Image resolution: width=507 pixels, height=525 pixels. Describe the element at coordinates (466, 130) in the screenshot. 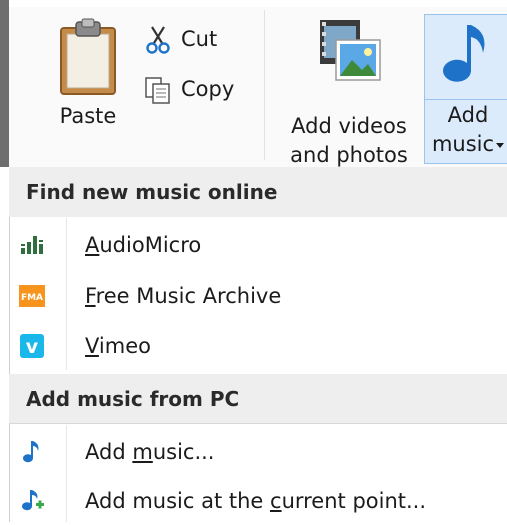

I see `add-music-label: Add music` at that location.